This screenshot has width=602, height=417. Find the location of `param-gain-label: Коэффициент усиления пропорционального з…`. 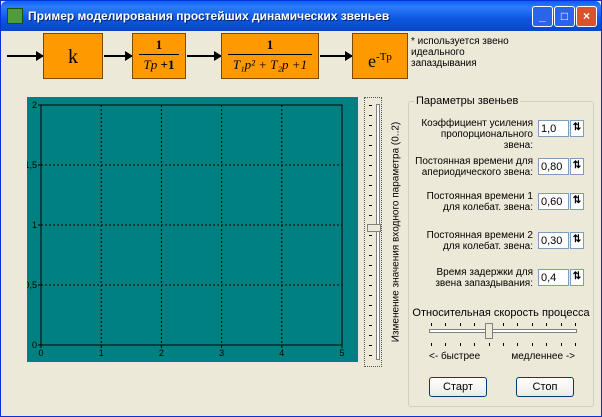

param-gain-label: Коэффициент усиления пропорционального з… is located at coordinates (477, 134).